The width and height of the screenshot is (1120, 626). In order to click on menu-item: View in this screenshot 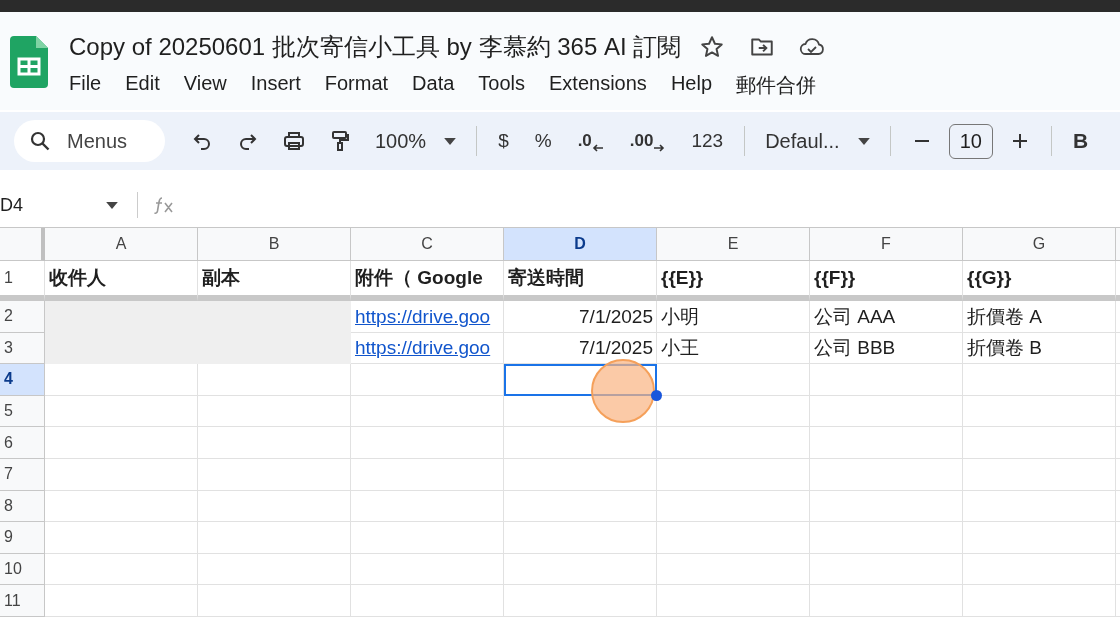, I will do `click(211, 85)`.